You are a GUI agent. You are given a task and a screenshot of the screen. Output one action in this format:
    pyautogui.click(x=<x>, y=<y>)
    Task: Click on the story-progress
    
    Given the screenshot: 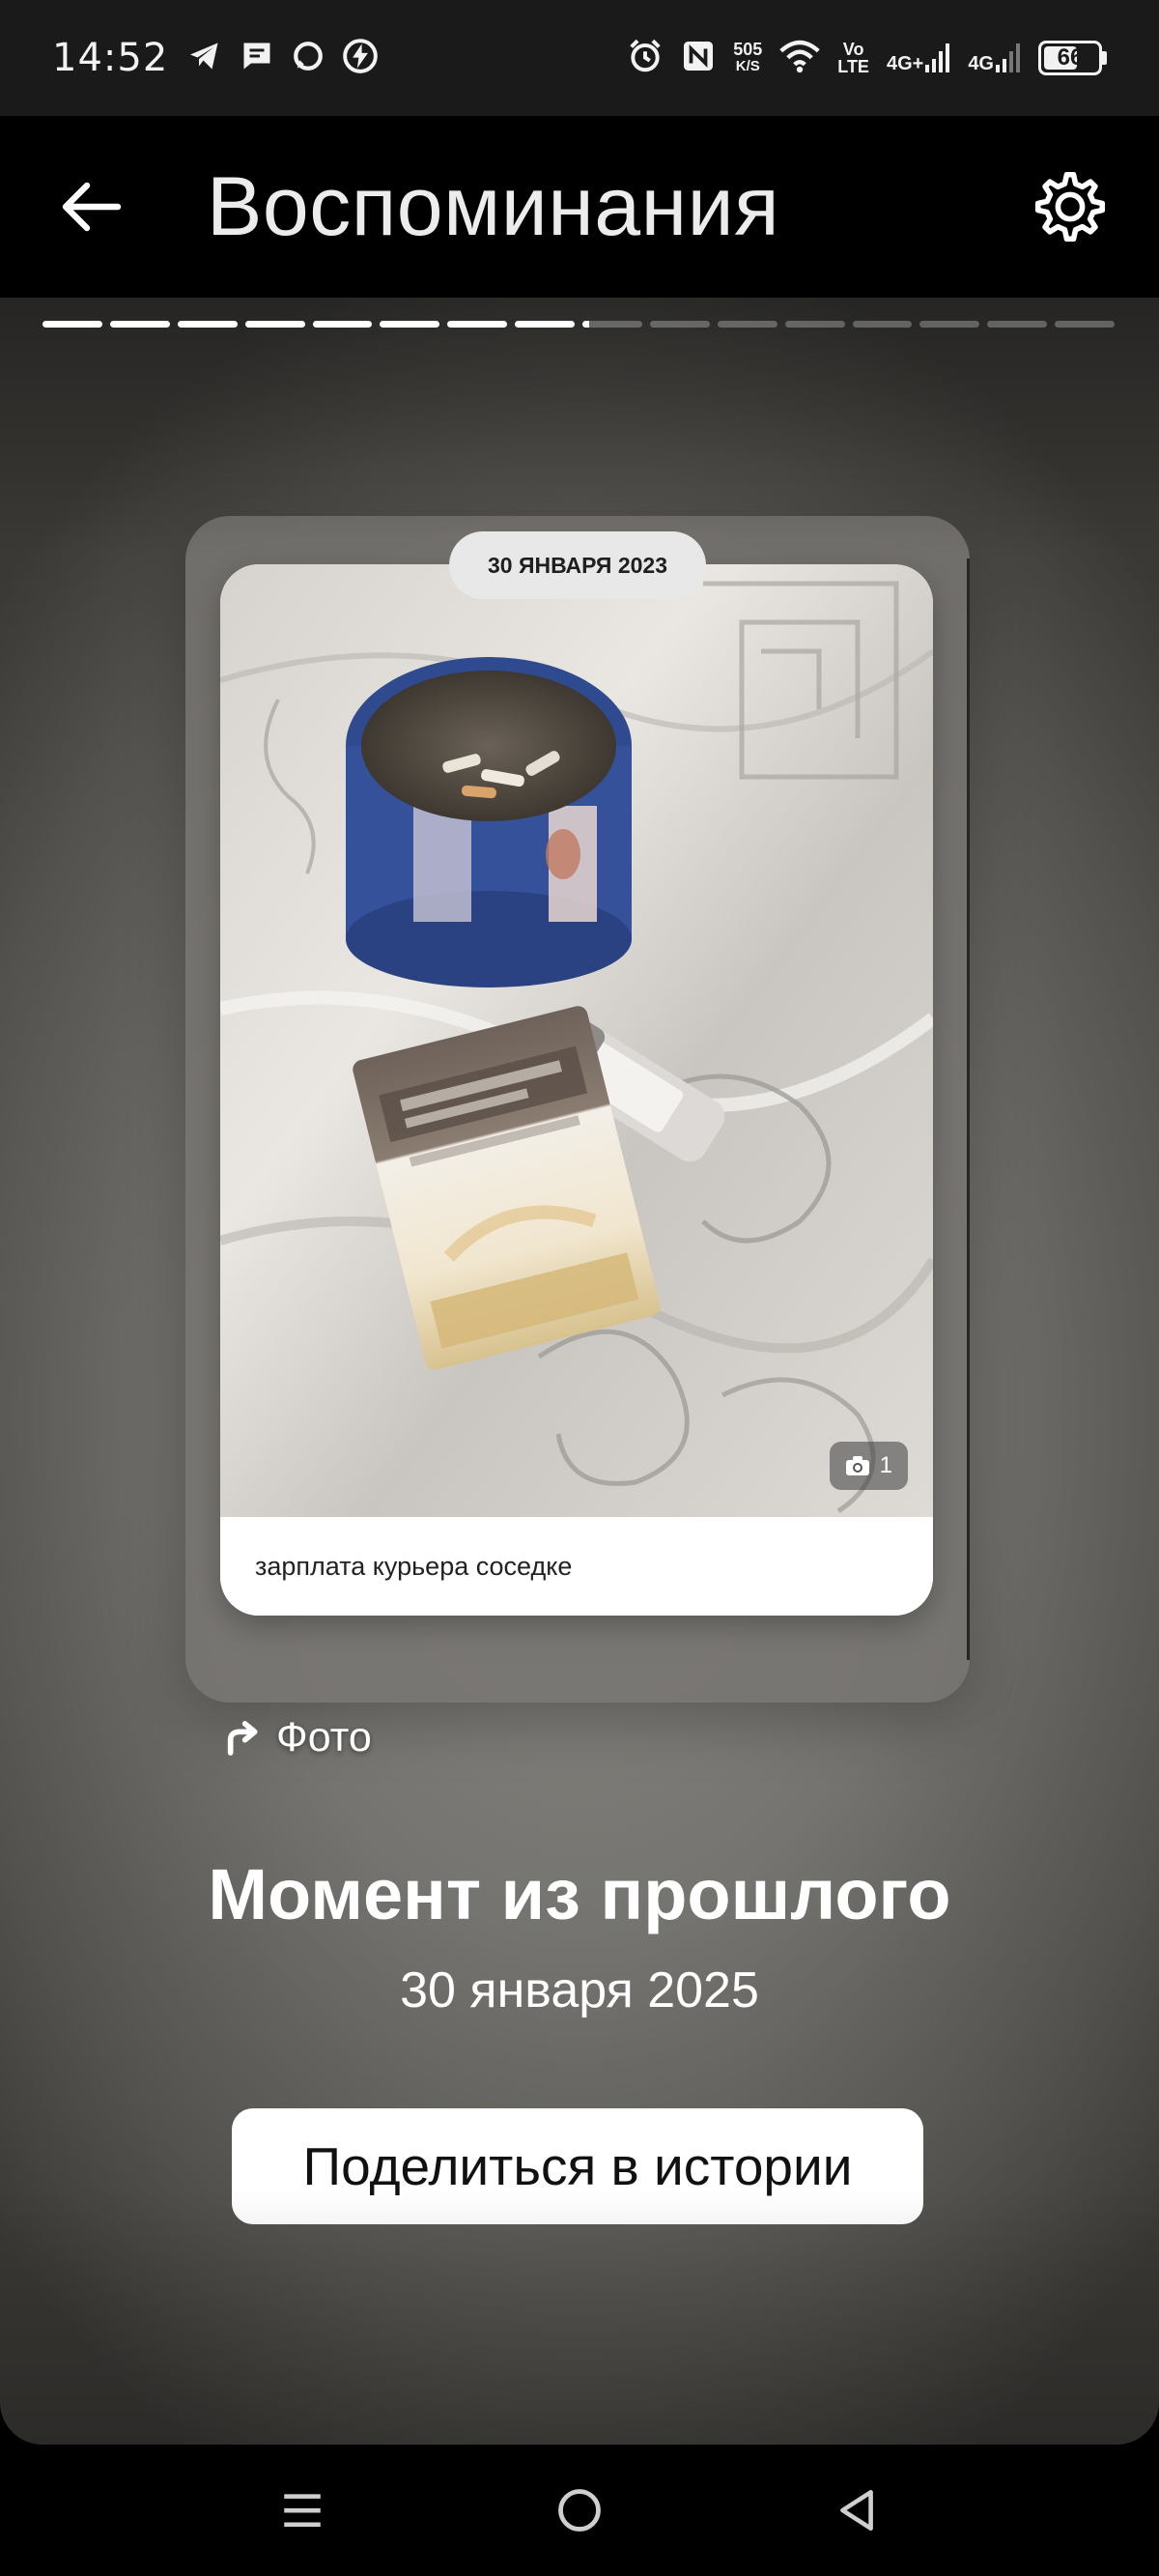 What is the action you would take?
    pyautogui.click(x=579, y=324)
    